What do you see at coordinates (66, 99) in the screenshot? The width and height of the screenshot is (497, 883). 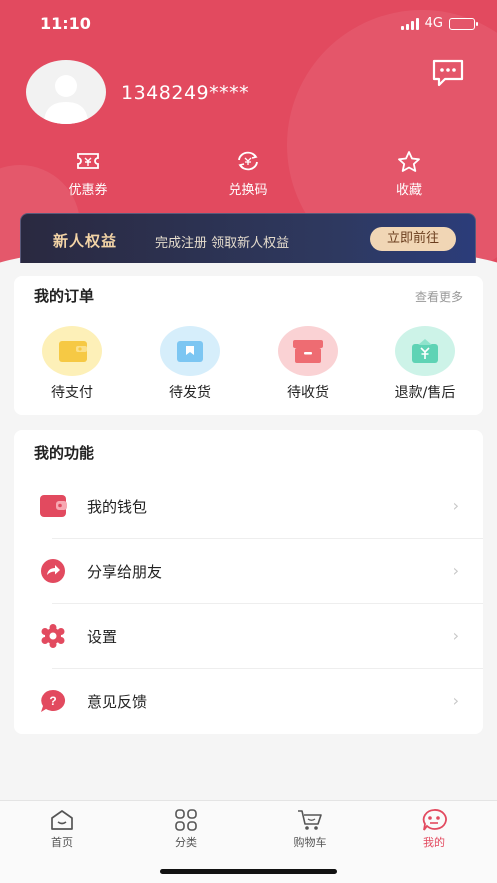 I see `user-icon` at bounding box center [66, 99].